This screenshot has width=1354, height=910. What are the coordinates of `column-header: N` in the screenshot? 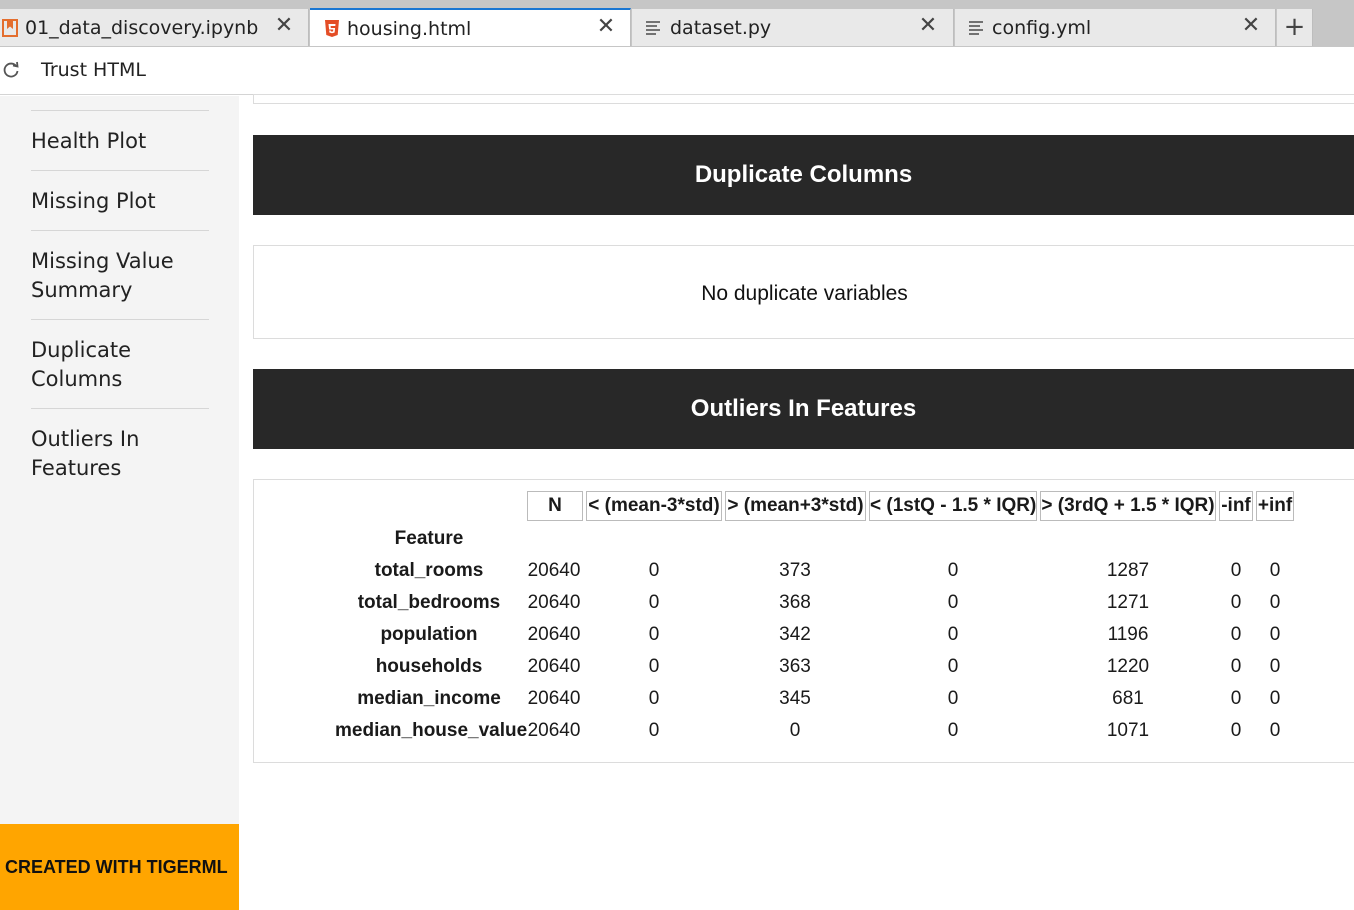 It's located at (555, 506).